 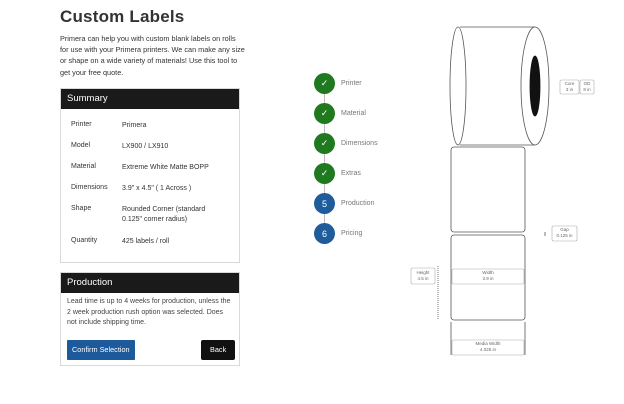 I want to click on core-dimension: Core 3 in, so click(x=569, y=87).